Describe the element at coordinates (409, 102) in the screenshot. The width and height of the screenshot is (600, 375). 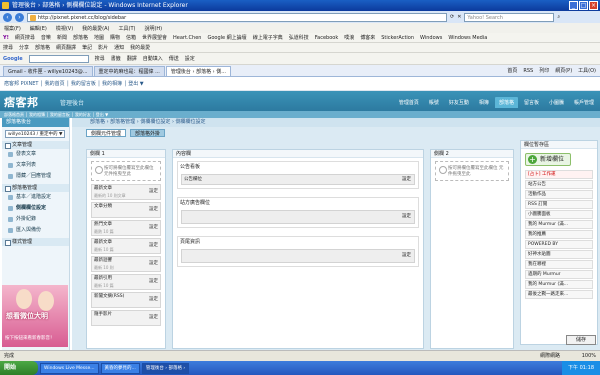
I see `nav-item: 管理首頁` at that location.